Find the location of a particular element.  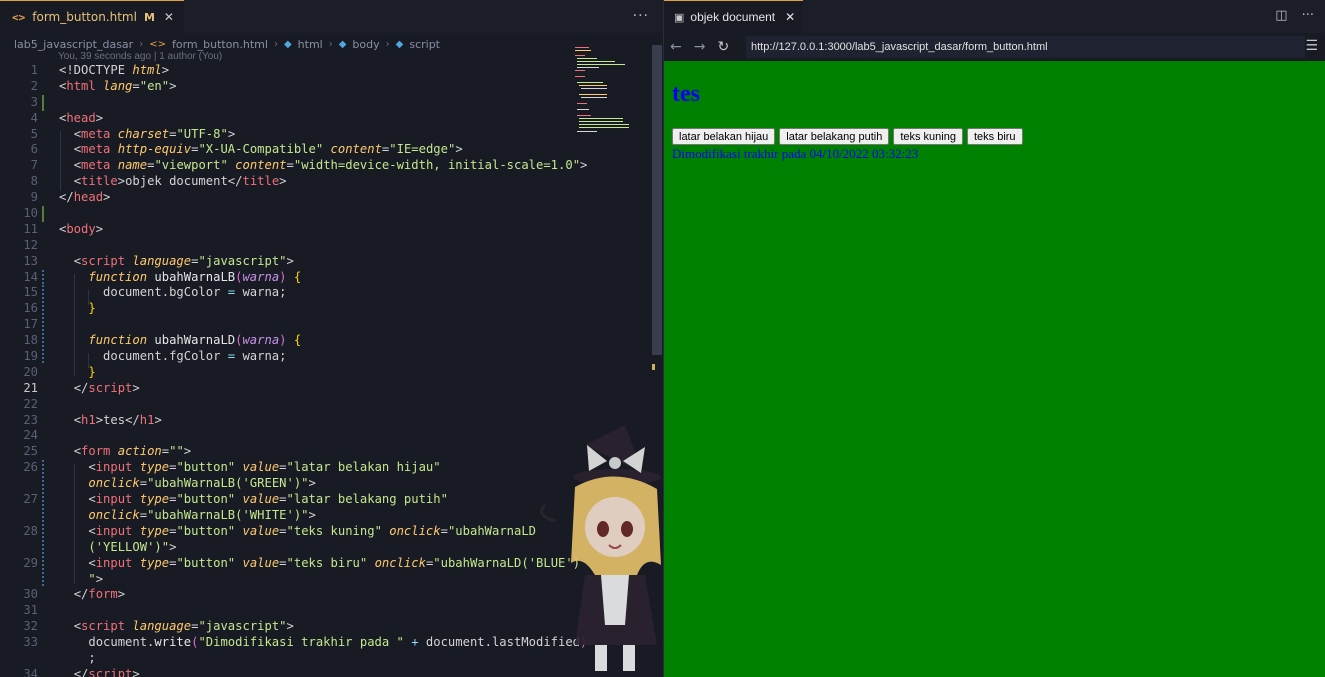

tab-form-button-html: <> form_button.html M ✕ is located at coordinates (92, 16).